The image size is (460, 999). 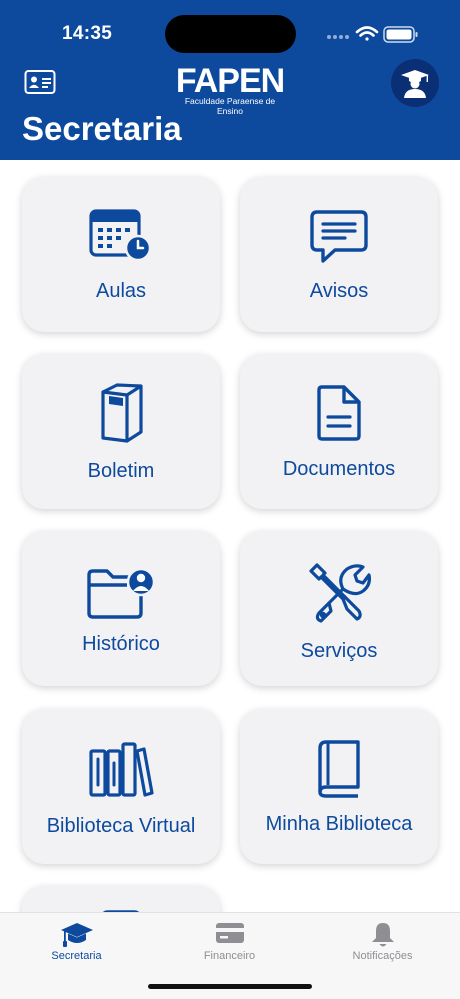 I want to click on card-label: Boletim, so click(x=121, y=471).